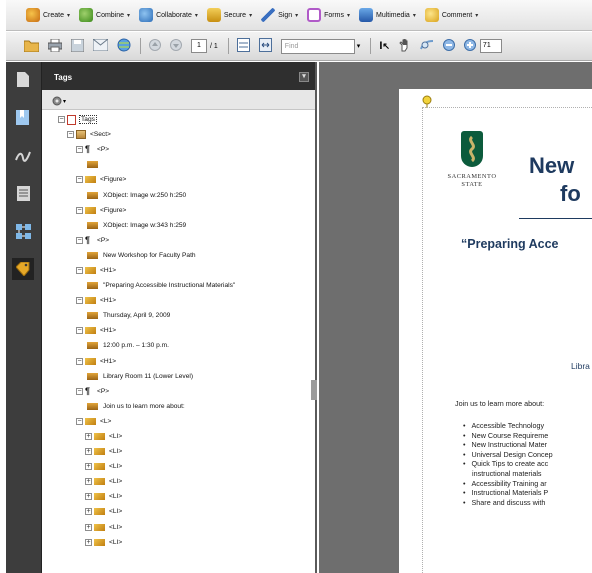 Image resolution: width=592 pixels, height=573 pixels. What do you see at coordinates (23, 231) in the screenshot?
I see `order-icon` at bounding box center [23, 231].